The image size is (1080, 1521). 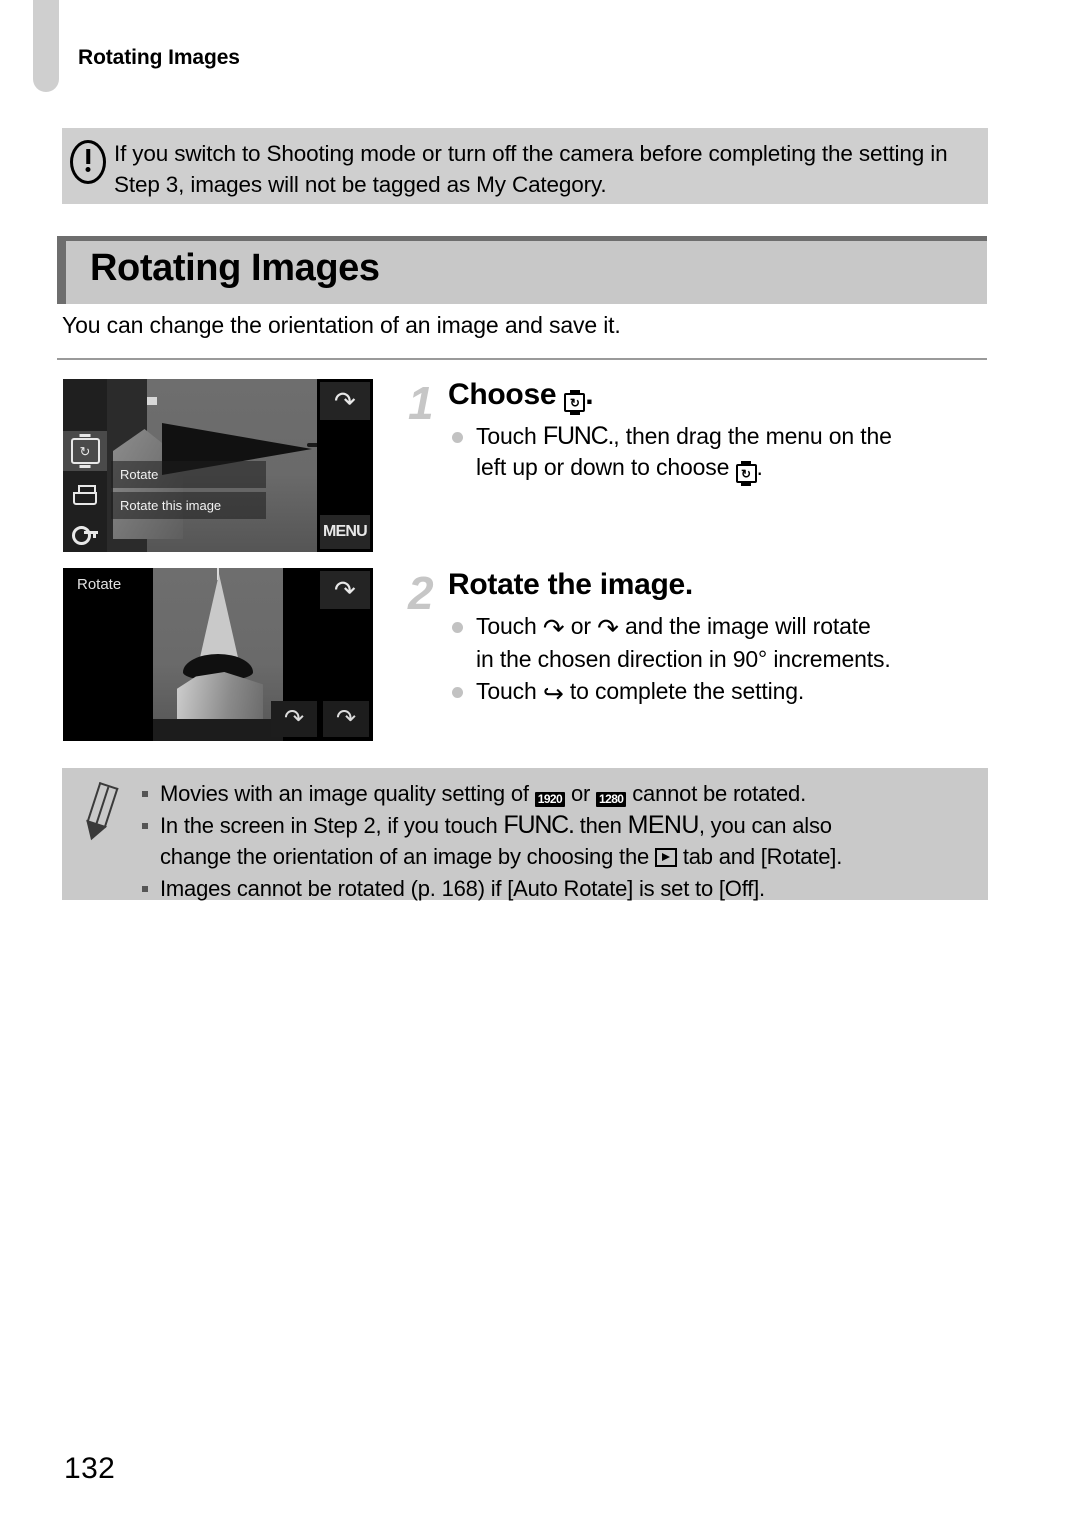 What do you see at coordinates (320, 719) in the screenshot?
I see `rotation-buttons: ↶ ↷` at bounding box center [320, 719].